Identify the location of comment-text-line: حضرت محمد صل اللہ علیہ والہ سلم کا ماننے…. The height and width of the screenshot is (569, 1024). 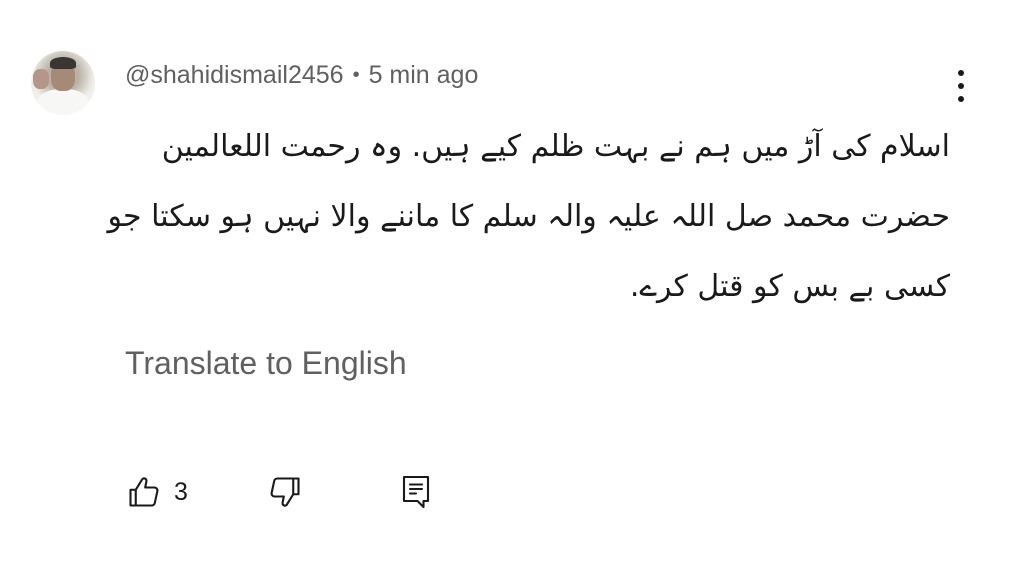
(528, 216).